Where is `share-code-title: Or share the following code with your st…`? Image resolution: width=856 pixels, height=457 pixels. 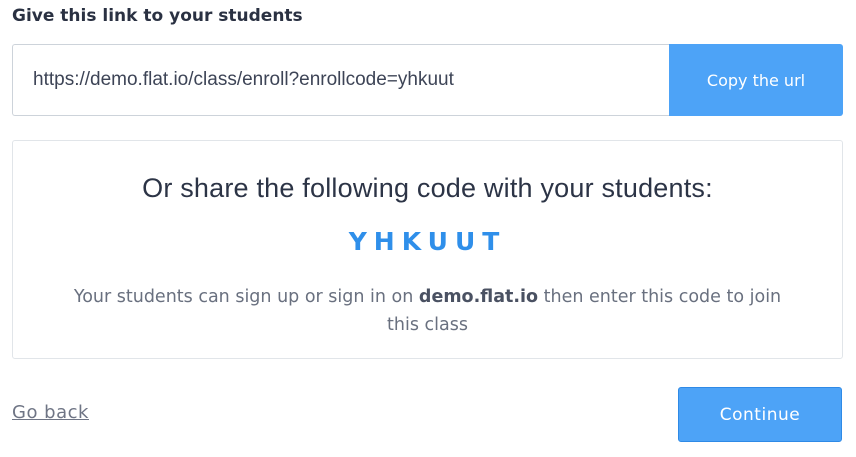
share-code-title: Or share the following code with your st… is located at coordinates (427, 188).